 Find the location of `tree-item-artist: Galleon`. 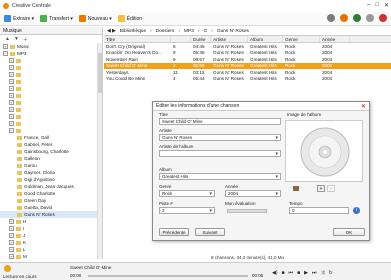

tree-item-artist: Galleon is located at coordinates (51, 158).